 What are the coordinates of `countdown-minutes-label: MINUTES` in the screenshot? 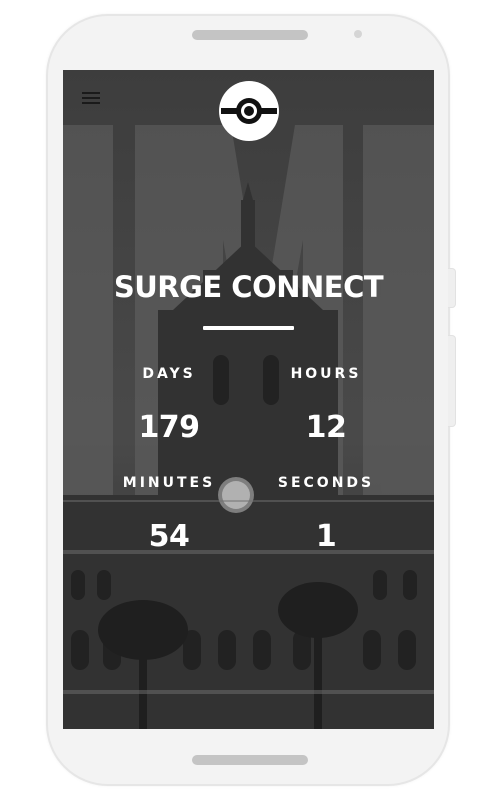 It's located at (169, 483).